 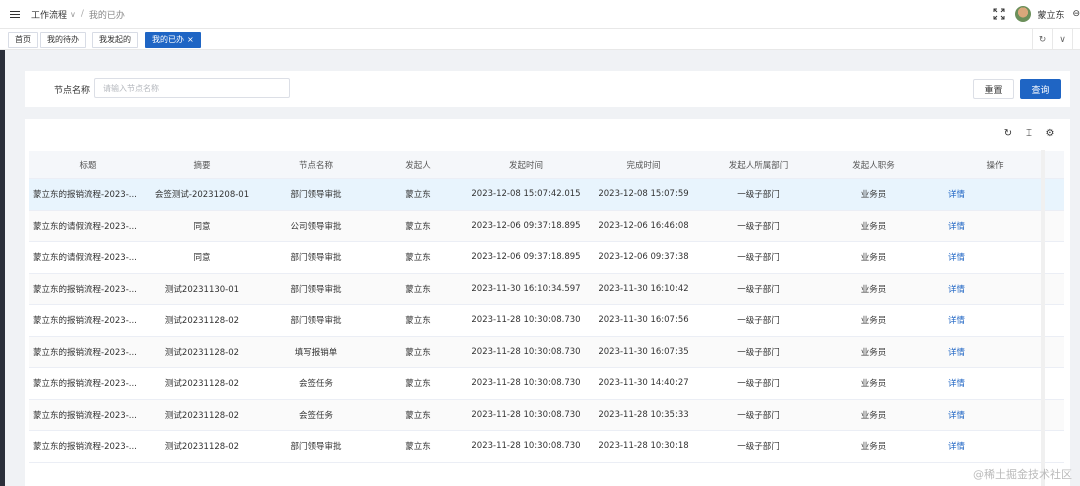 I want to click on hamburger-icon, so click(x=15, y=14).